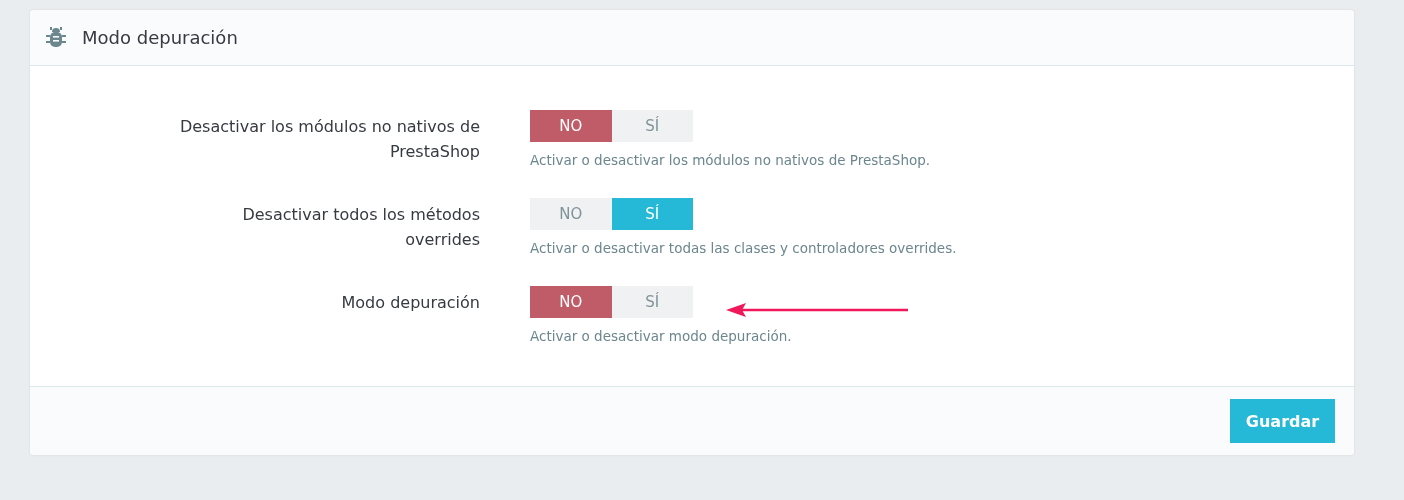 The width and height of the screenshot is (1404, 500). I want to click on setting-label: Desactivar todos los métodos overrides, so click(360, 227).